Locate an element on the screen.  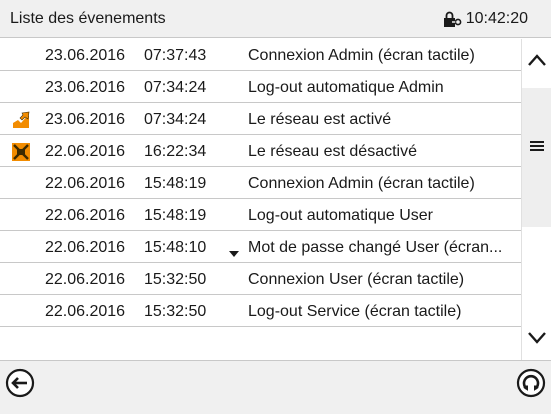
lock-key-icon is located at coordinates (452, 19).